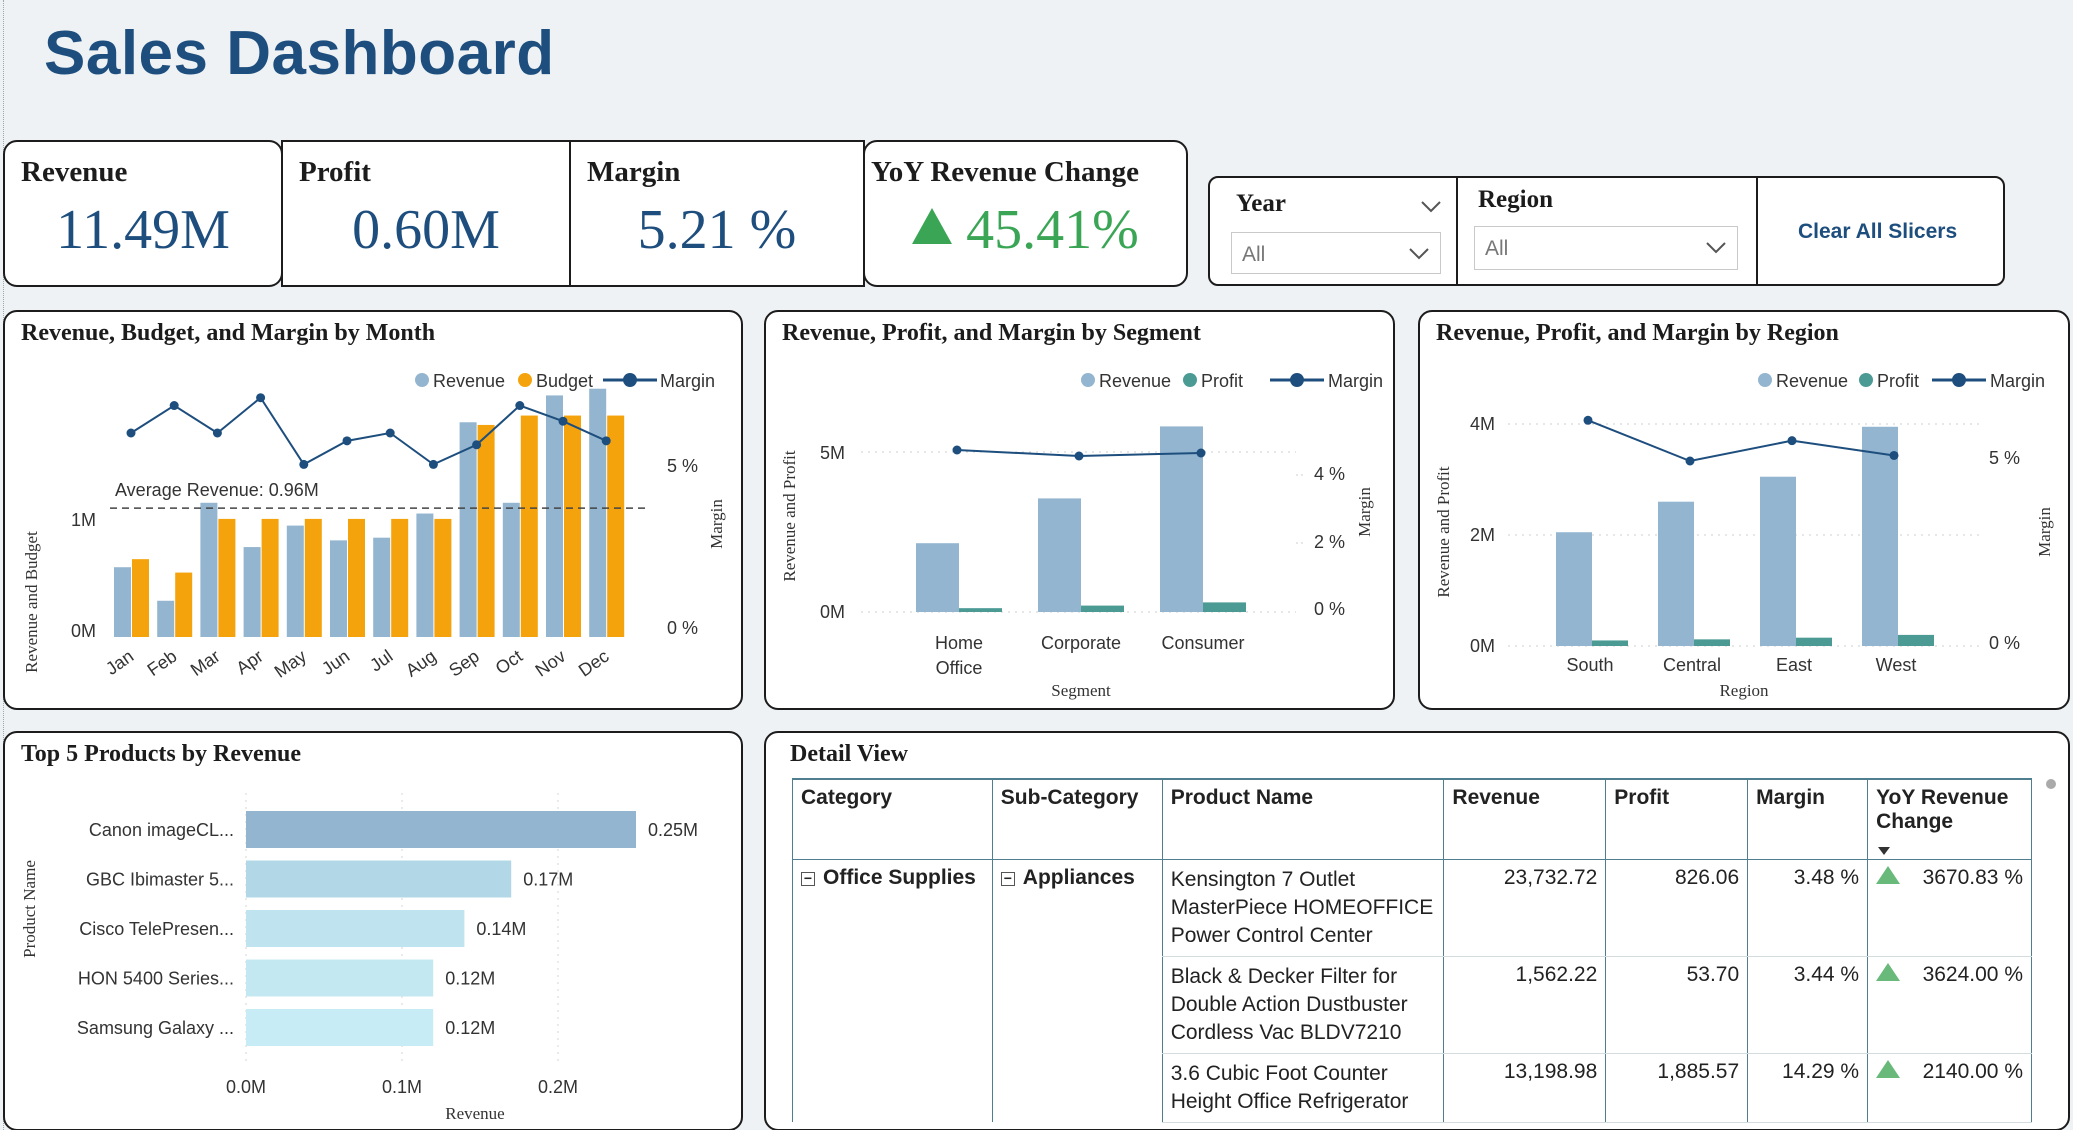 This screenshot has width=2073, height=1130. I want to click on kpi-yoy-value: 45.41%, so click(1052, 230).